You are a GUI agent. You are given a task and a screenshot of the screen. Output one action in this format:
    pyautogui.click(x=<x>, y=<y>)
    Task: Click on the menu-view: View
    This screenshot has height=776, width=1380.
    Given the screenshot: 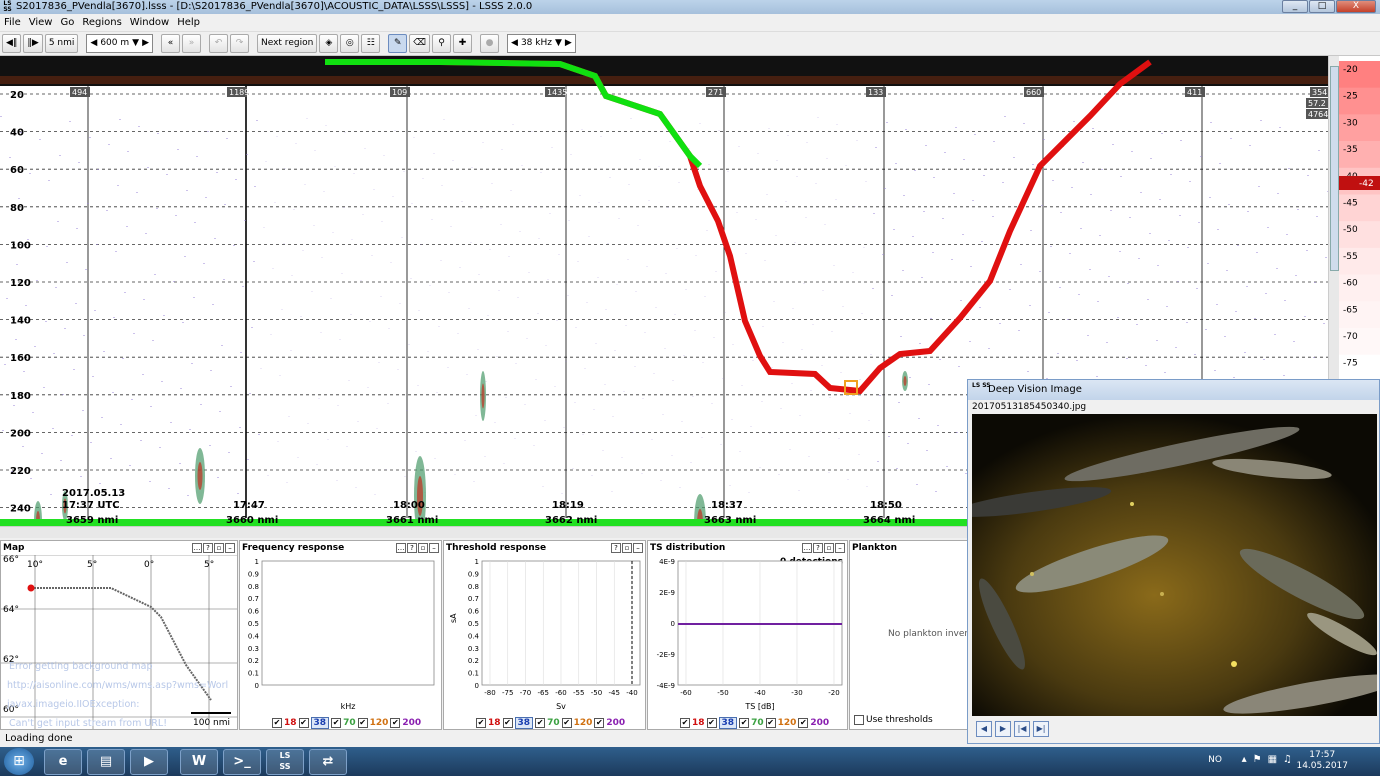 What is the action you would take?
    pyautogui.click(x=41, y=23)
    